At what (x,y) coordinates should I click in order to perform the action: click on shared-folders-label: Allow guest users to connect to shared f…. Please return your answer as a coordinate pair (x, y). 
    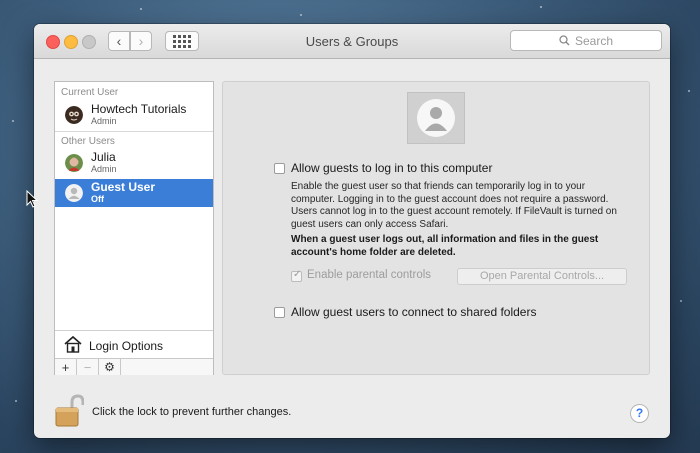
    Looking at the image, I should click on (413, 312).